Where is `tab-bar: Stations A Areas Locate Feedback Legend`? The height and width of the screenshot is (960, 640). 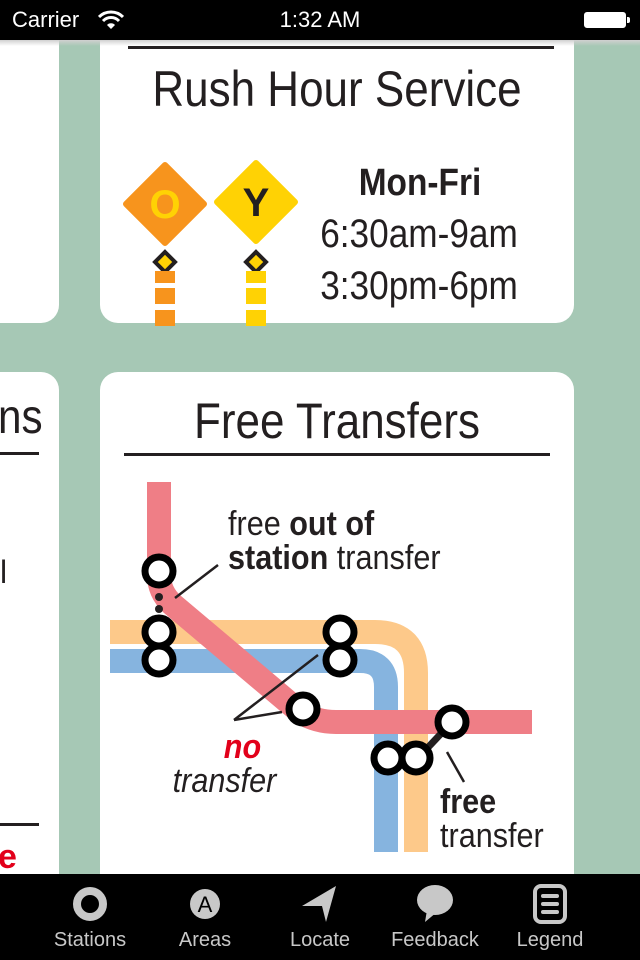
tab-bar: Stations A Areas Locate Feedback Legend is located at coordinates (320, 917).